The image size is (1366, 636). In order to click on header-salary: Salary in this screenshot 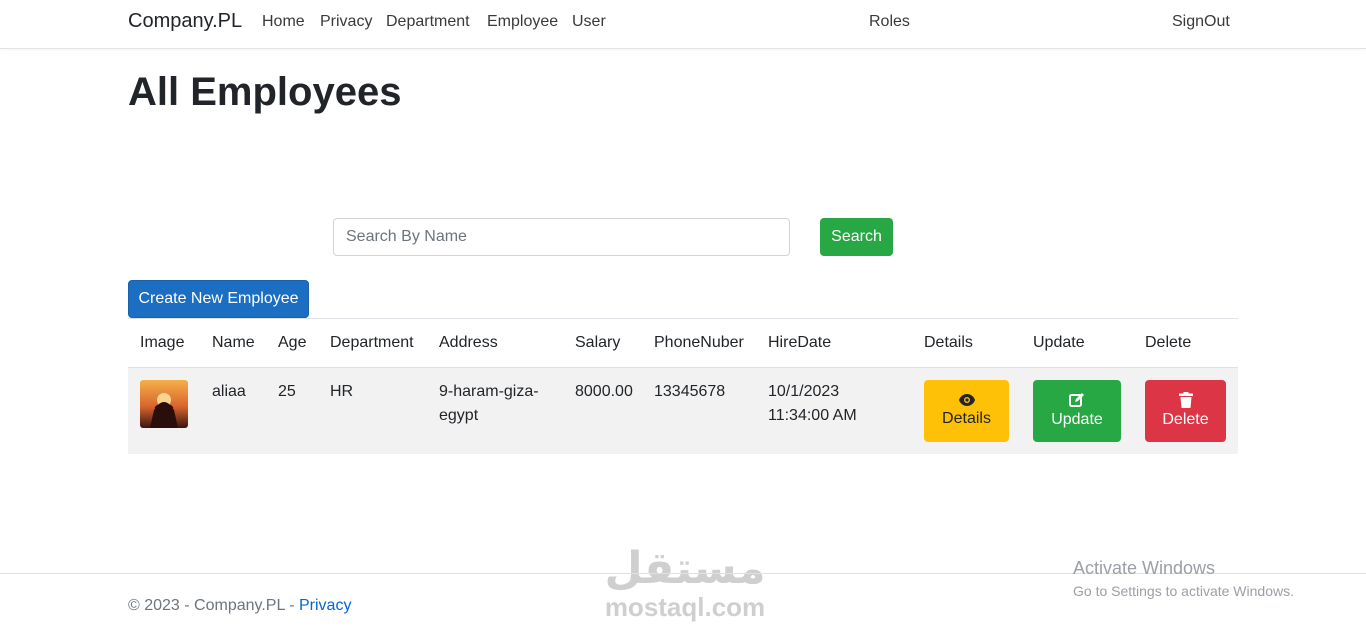, I will do `click(614, 343)`.